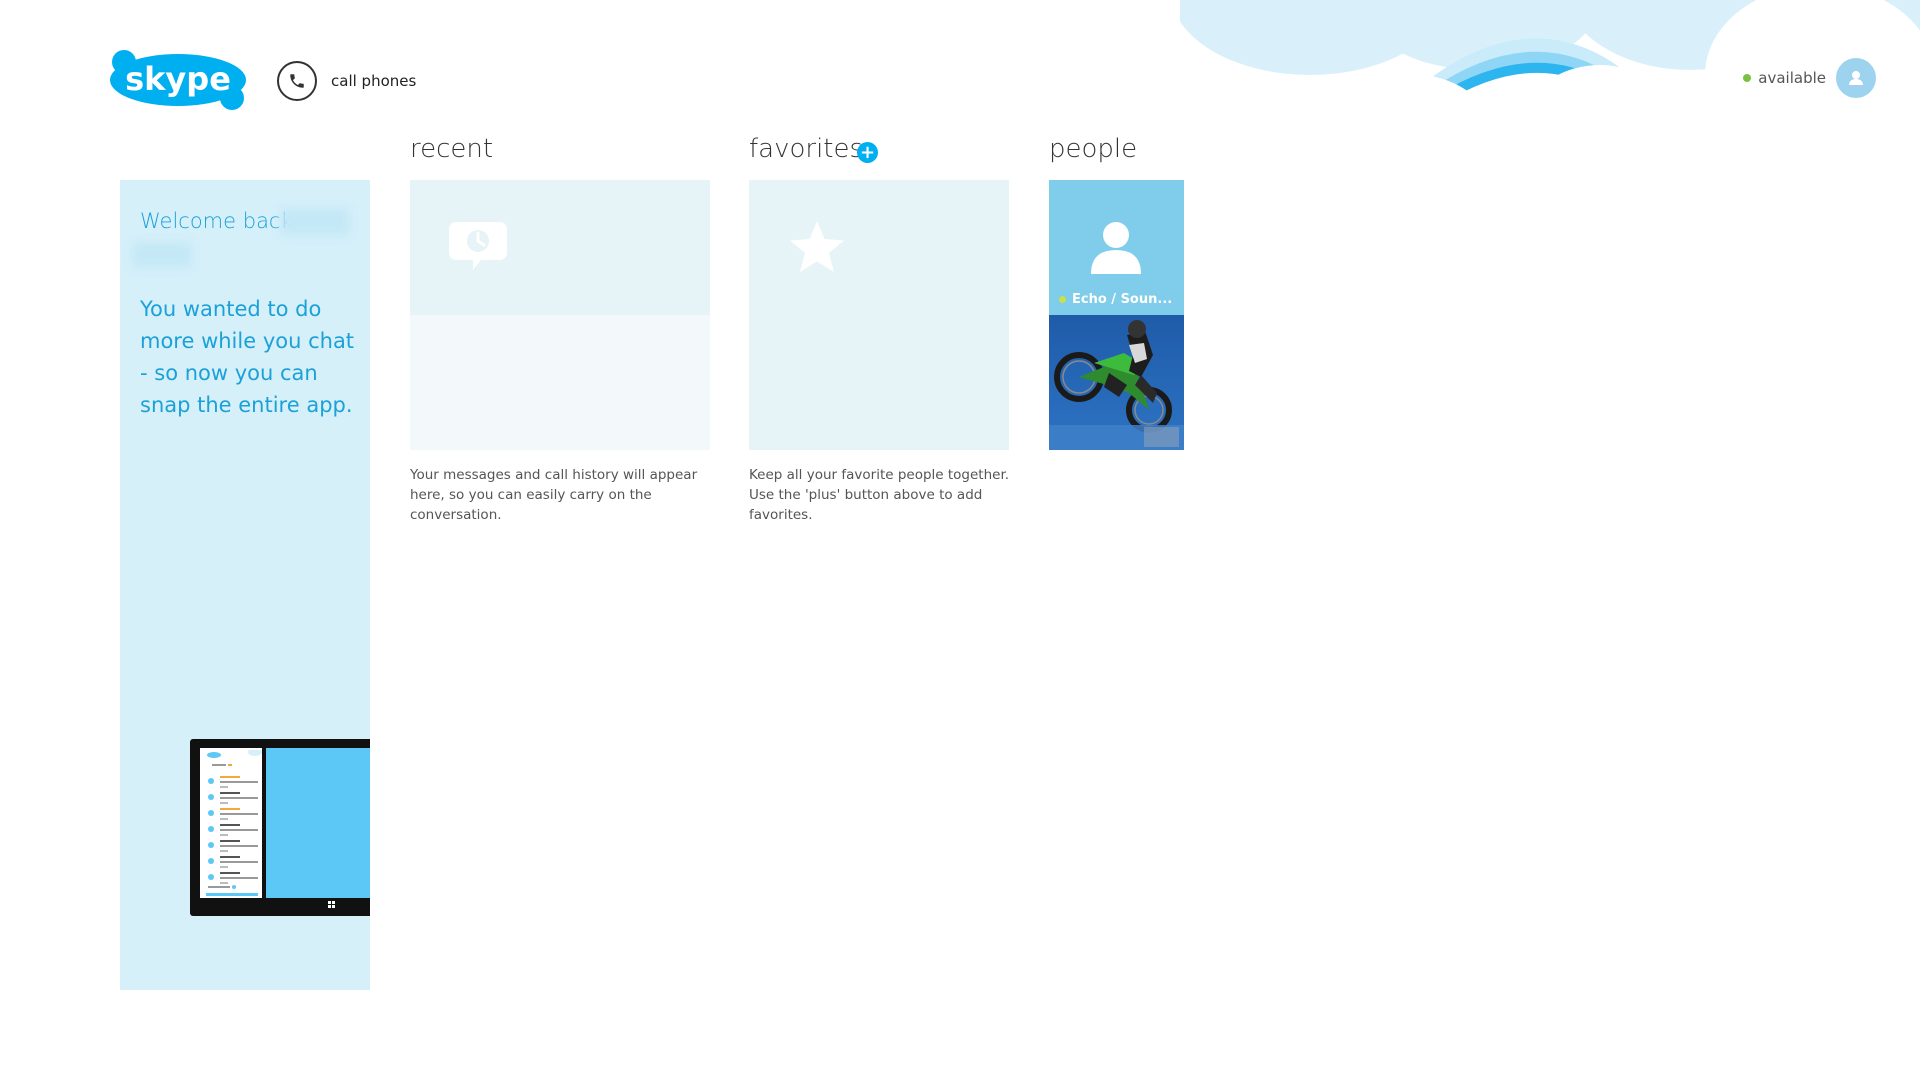  What do you see at coordinates (231, 823) in the screenshot?
I see `snap-preview-skype-pane` at bounding box center [231, 823].